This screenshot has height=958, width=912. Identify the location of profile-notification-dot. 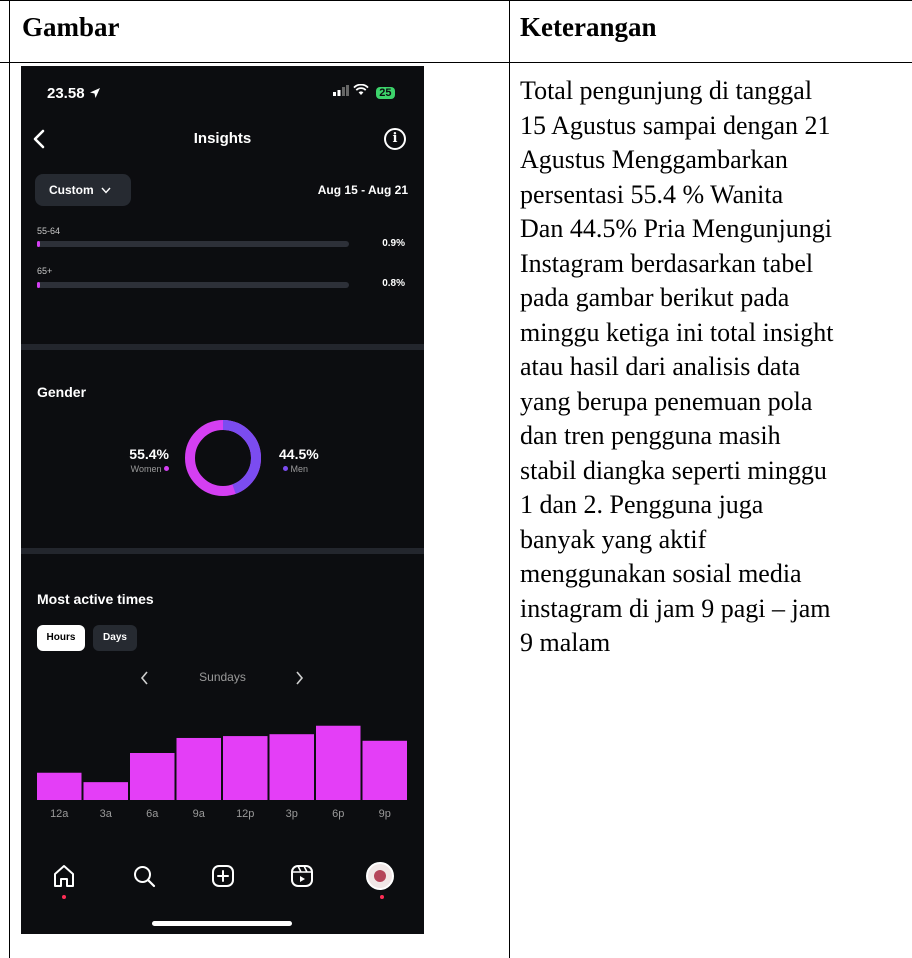
(382, 897).